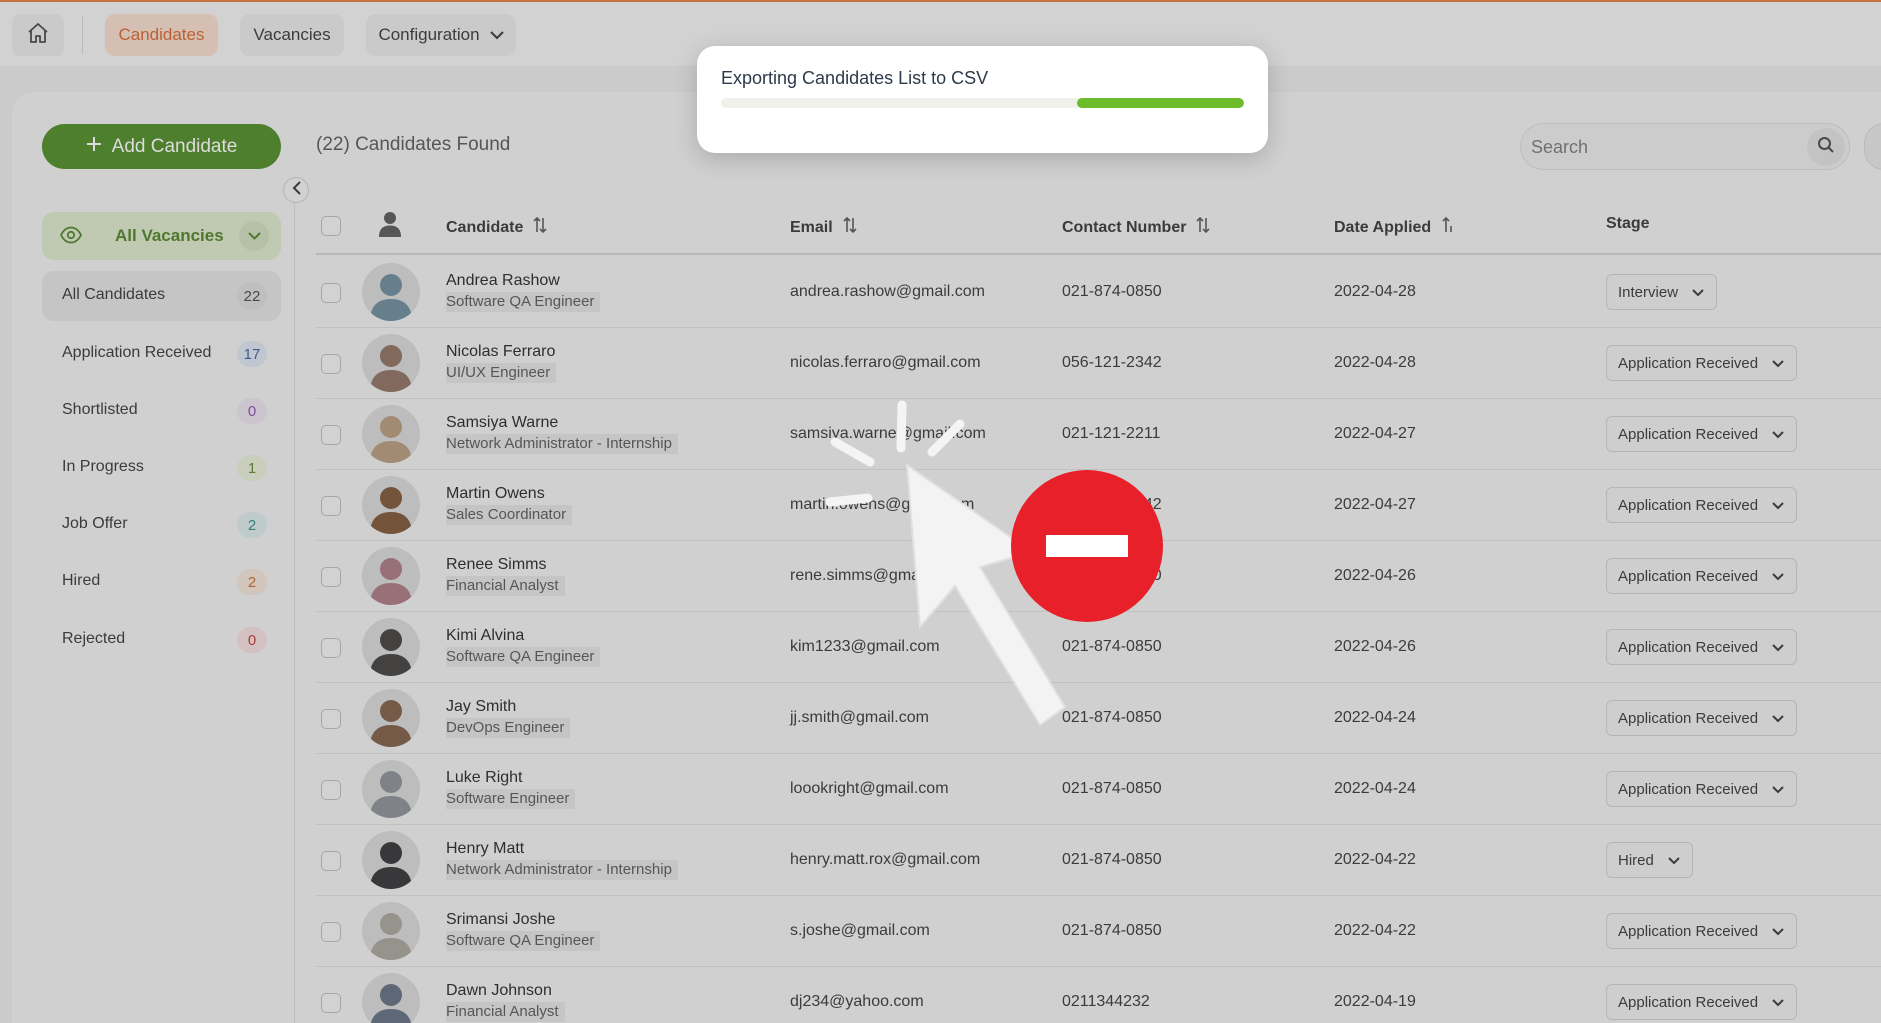  I want to click on candidate-name: Martin Owens, so click(495, 494).